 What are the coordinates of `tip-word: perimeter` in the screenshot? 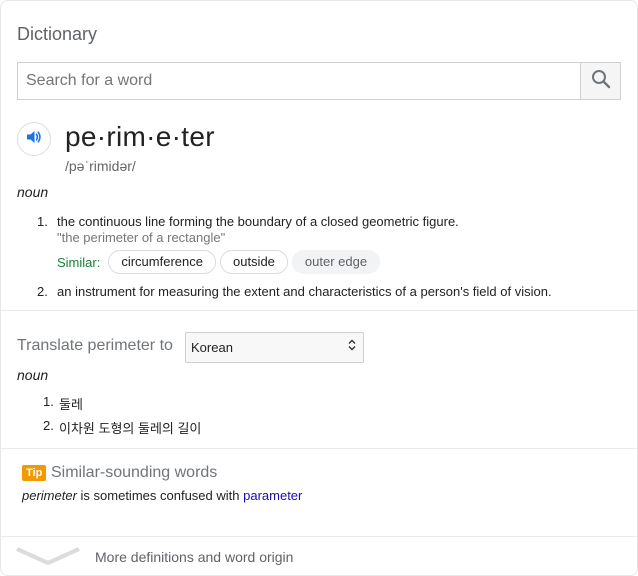 It's located at (49, 495).